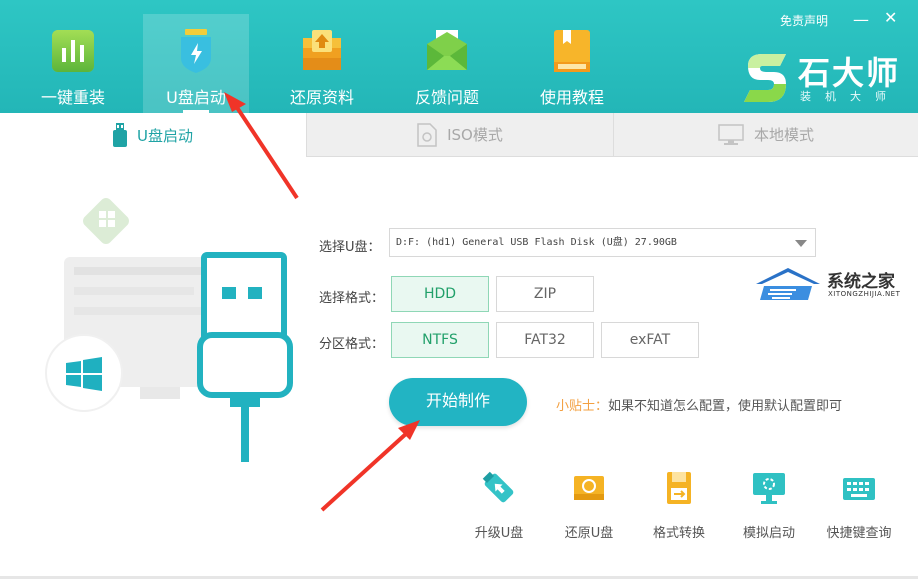 Image resolution: width=918 pixels, height=579 pixels. What do you see at coordinates (245, 357) in the screenshot?
I see `usb-plug-illustration` at bounding box center [245, 357].